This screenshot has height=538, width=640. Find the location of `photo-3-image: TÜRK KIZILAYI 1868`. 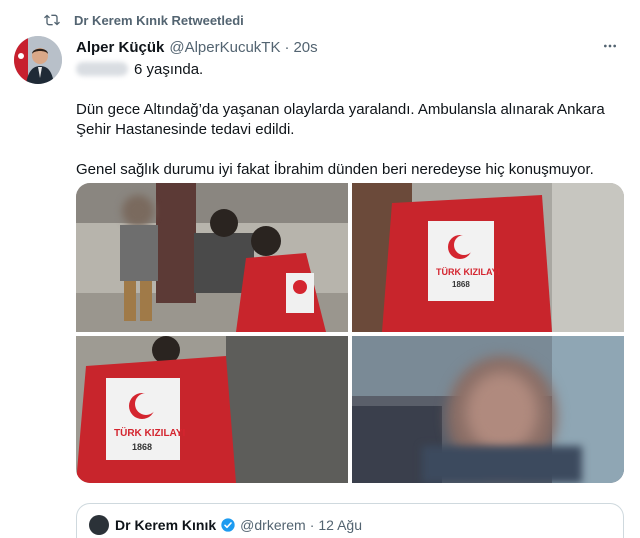

photo-3-image: TÜRK KIZILAYI 1868 is located at coordinates (212, 409).